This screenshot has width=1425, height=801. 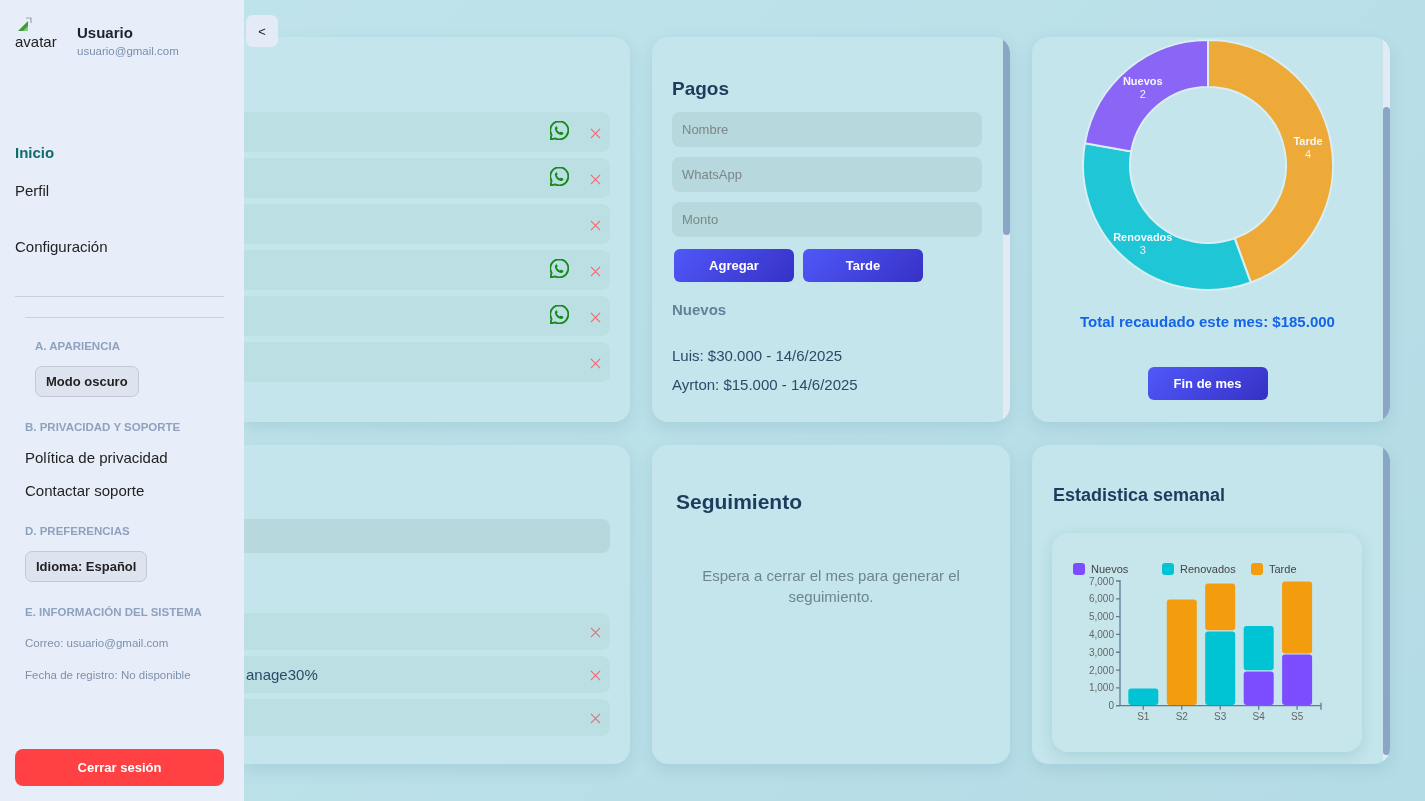 I want to click on axis-tick-label: 6,000, so click(x=1101, y=599).